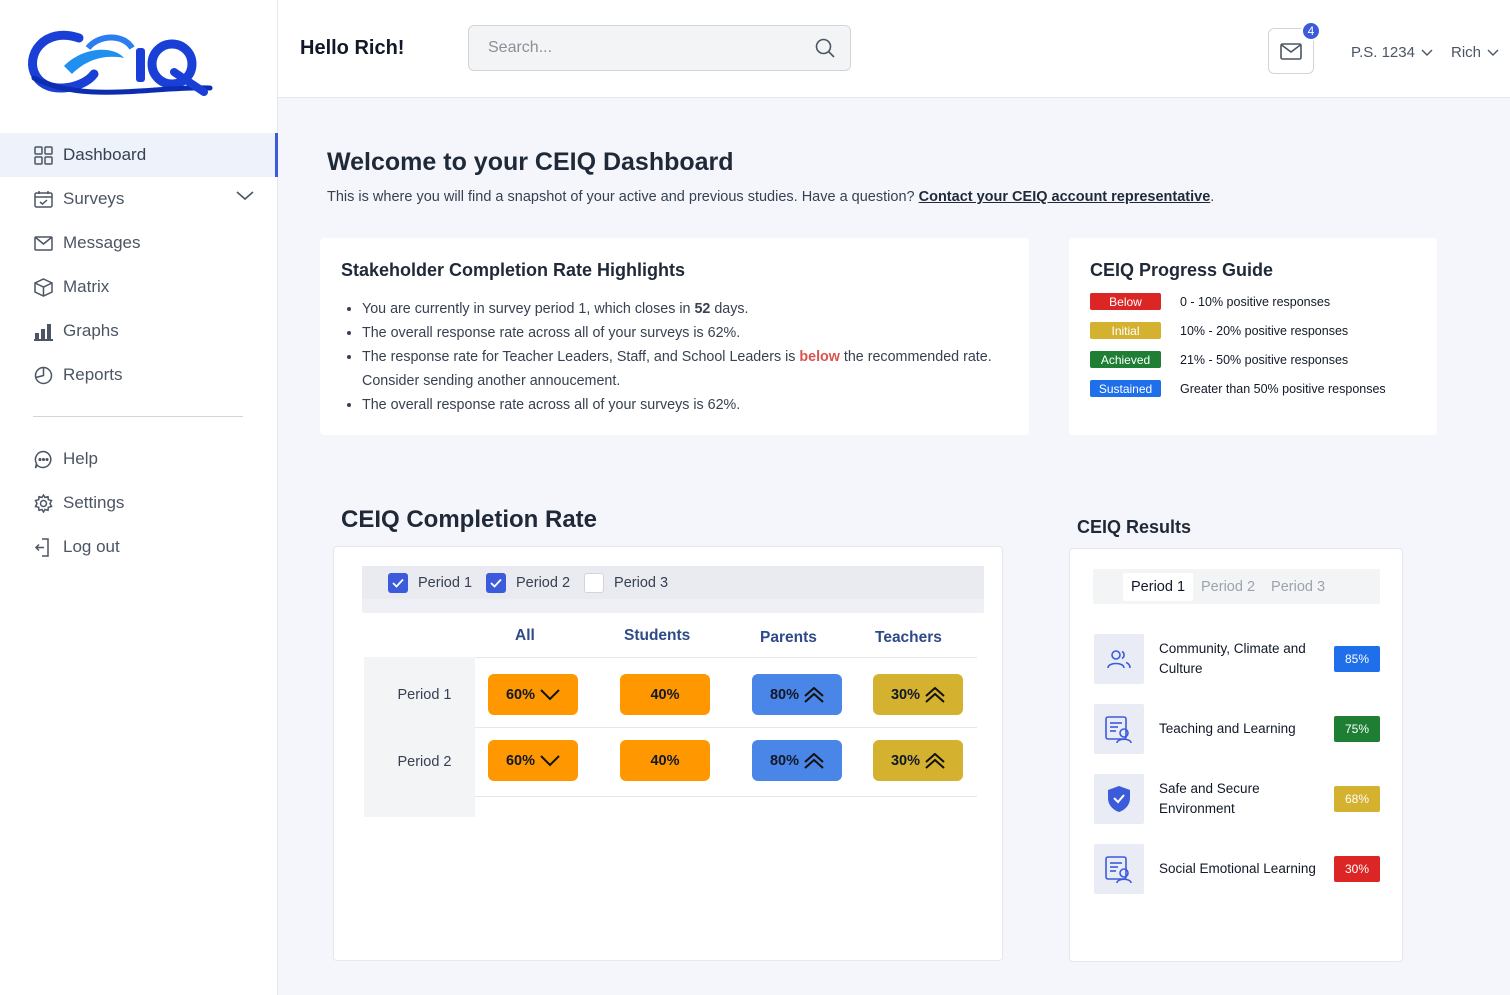 The image size is (1510, 995). What do you see at coordinates (1065, 197) in the screenshot?
I see `contact-rep-link: Contact your CEIQ account representative` at bounding box center [1065, 197].